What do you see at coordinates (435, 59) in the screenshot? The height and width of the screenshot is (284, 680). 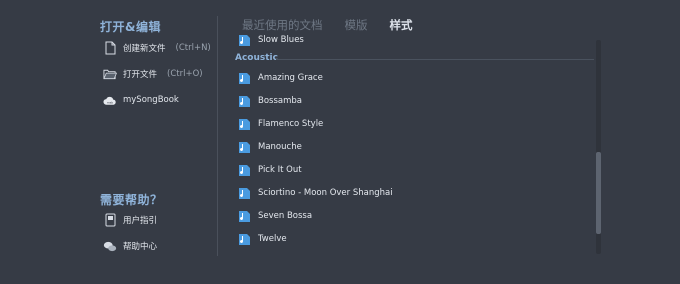 I see `group-divider` at bounding box center [435, 59].